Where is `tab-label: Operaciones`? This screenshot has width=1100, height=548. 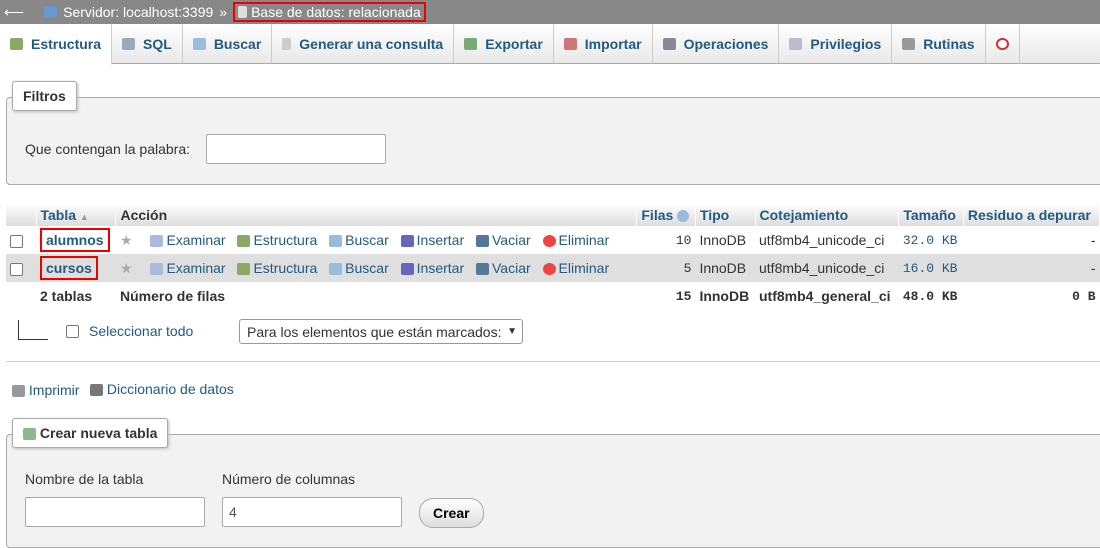
tab-label: Operaciones is located at coordinates (726, 43).